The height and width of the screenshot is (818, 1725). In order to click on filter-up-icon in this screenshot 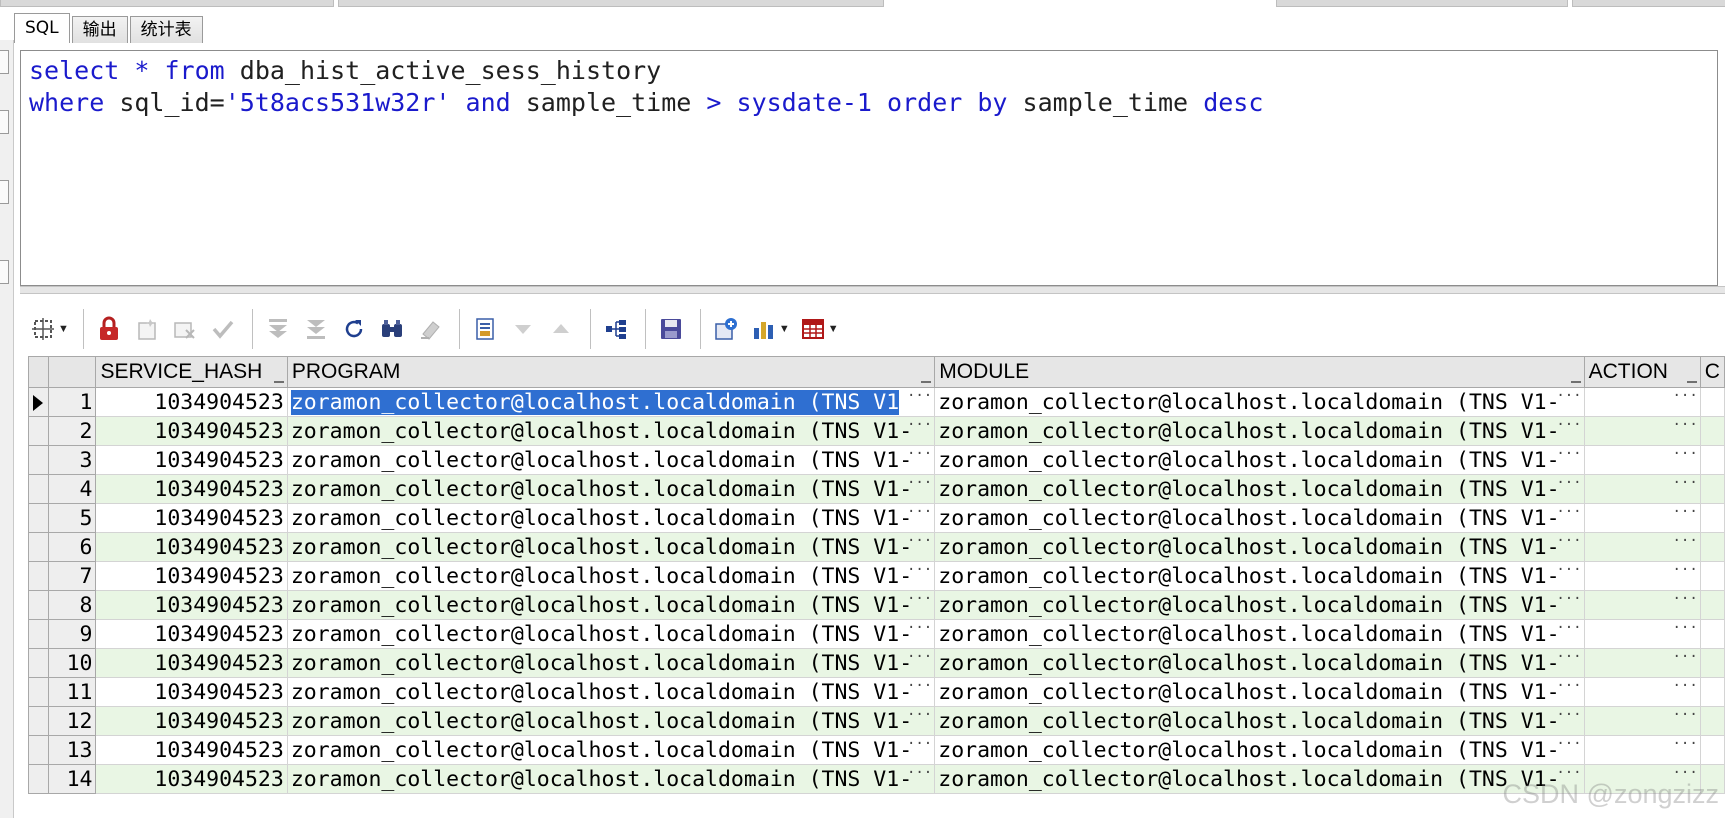, I will do `click(561, 329)`.